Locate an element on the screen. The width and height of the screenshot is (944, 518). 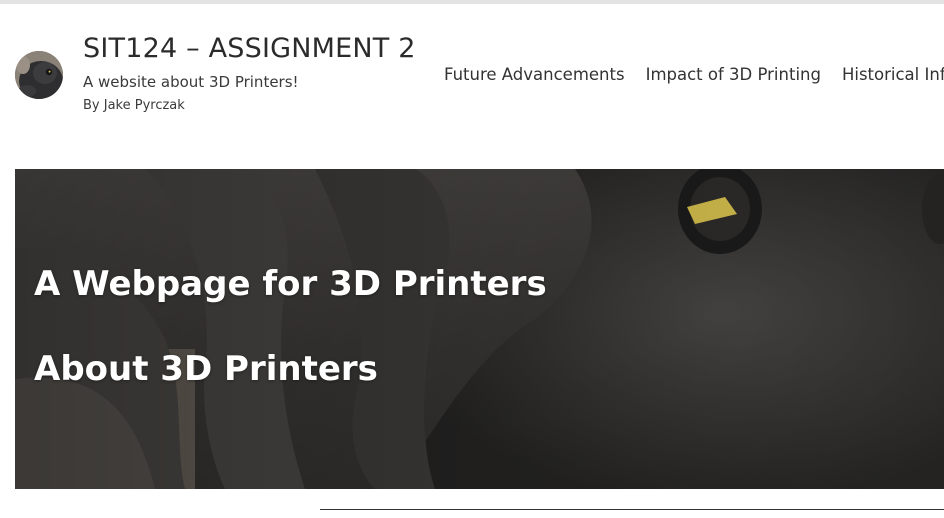
octopus-avatar-icon is located at coordinates (39, 75).